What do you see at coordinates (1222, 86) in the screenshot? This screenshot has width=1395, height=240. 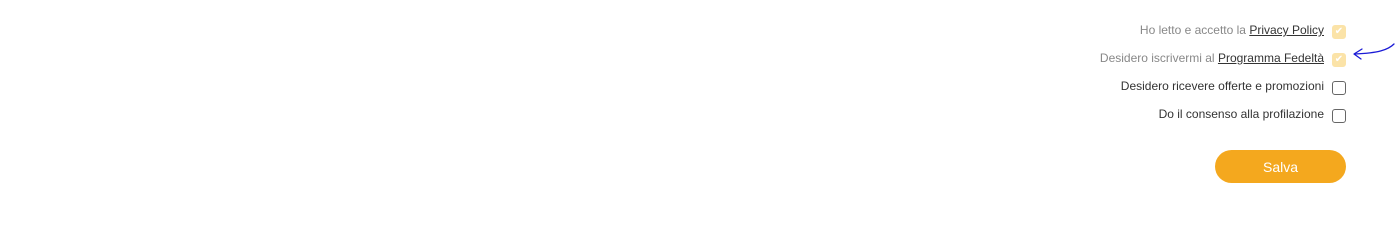 I see `offers-consent-label: Desidero ricevere offerte e promozioni` at bounding box center [1222, 86].